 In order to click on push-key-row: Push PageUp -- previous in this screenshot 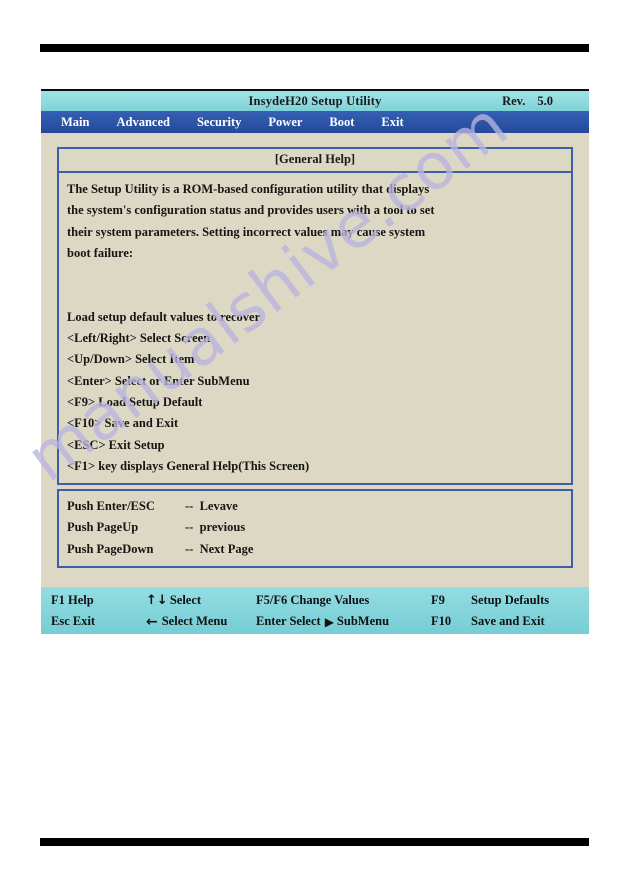, I will do `click(315, 527)`.